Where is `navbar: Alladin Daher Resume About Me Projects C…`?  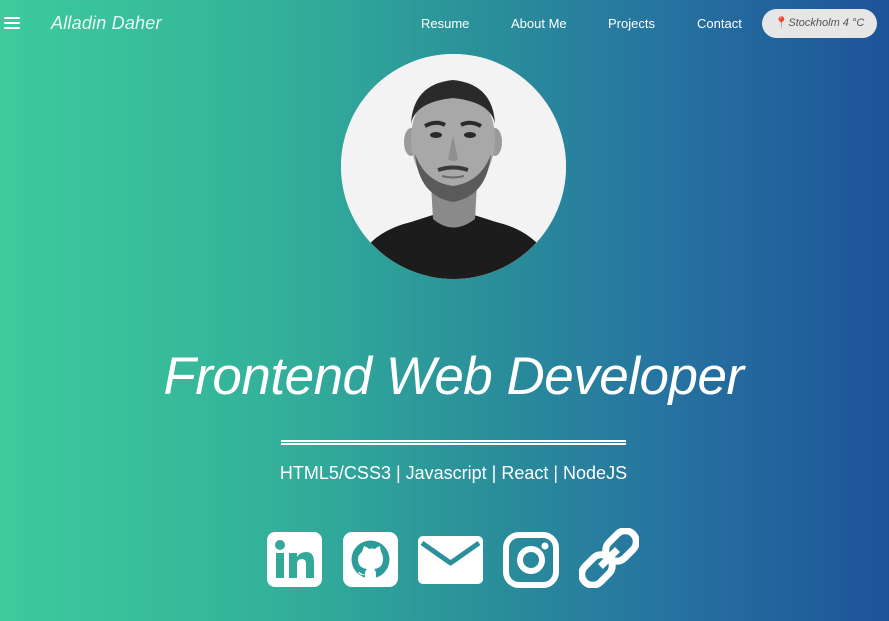 navbar: Alladin Daher Resume About Me Projects C… is located at coordinates (444, 24).